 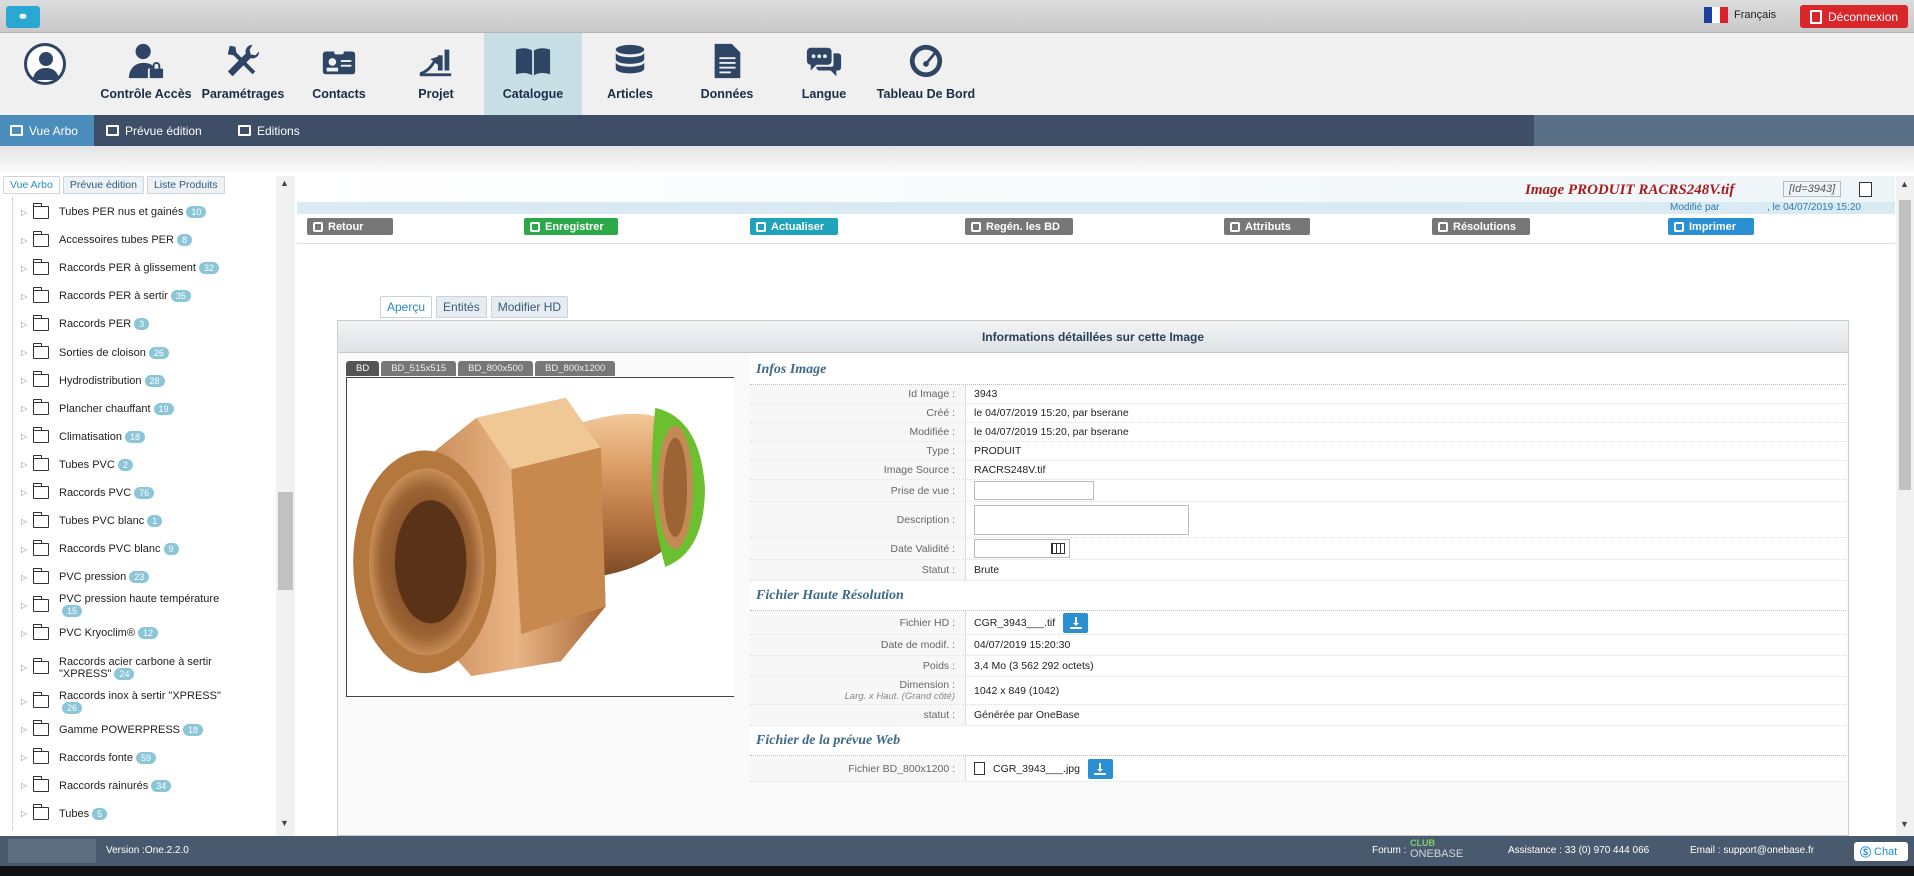 I want to click on tree-item: ▷ Raccords PER à sertir 35, so click(x=143, y=296).